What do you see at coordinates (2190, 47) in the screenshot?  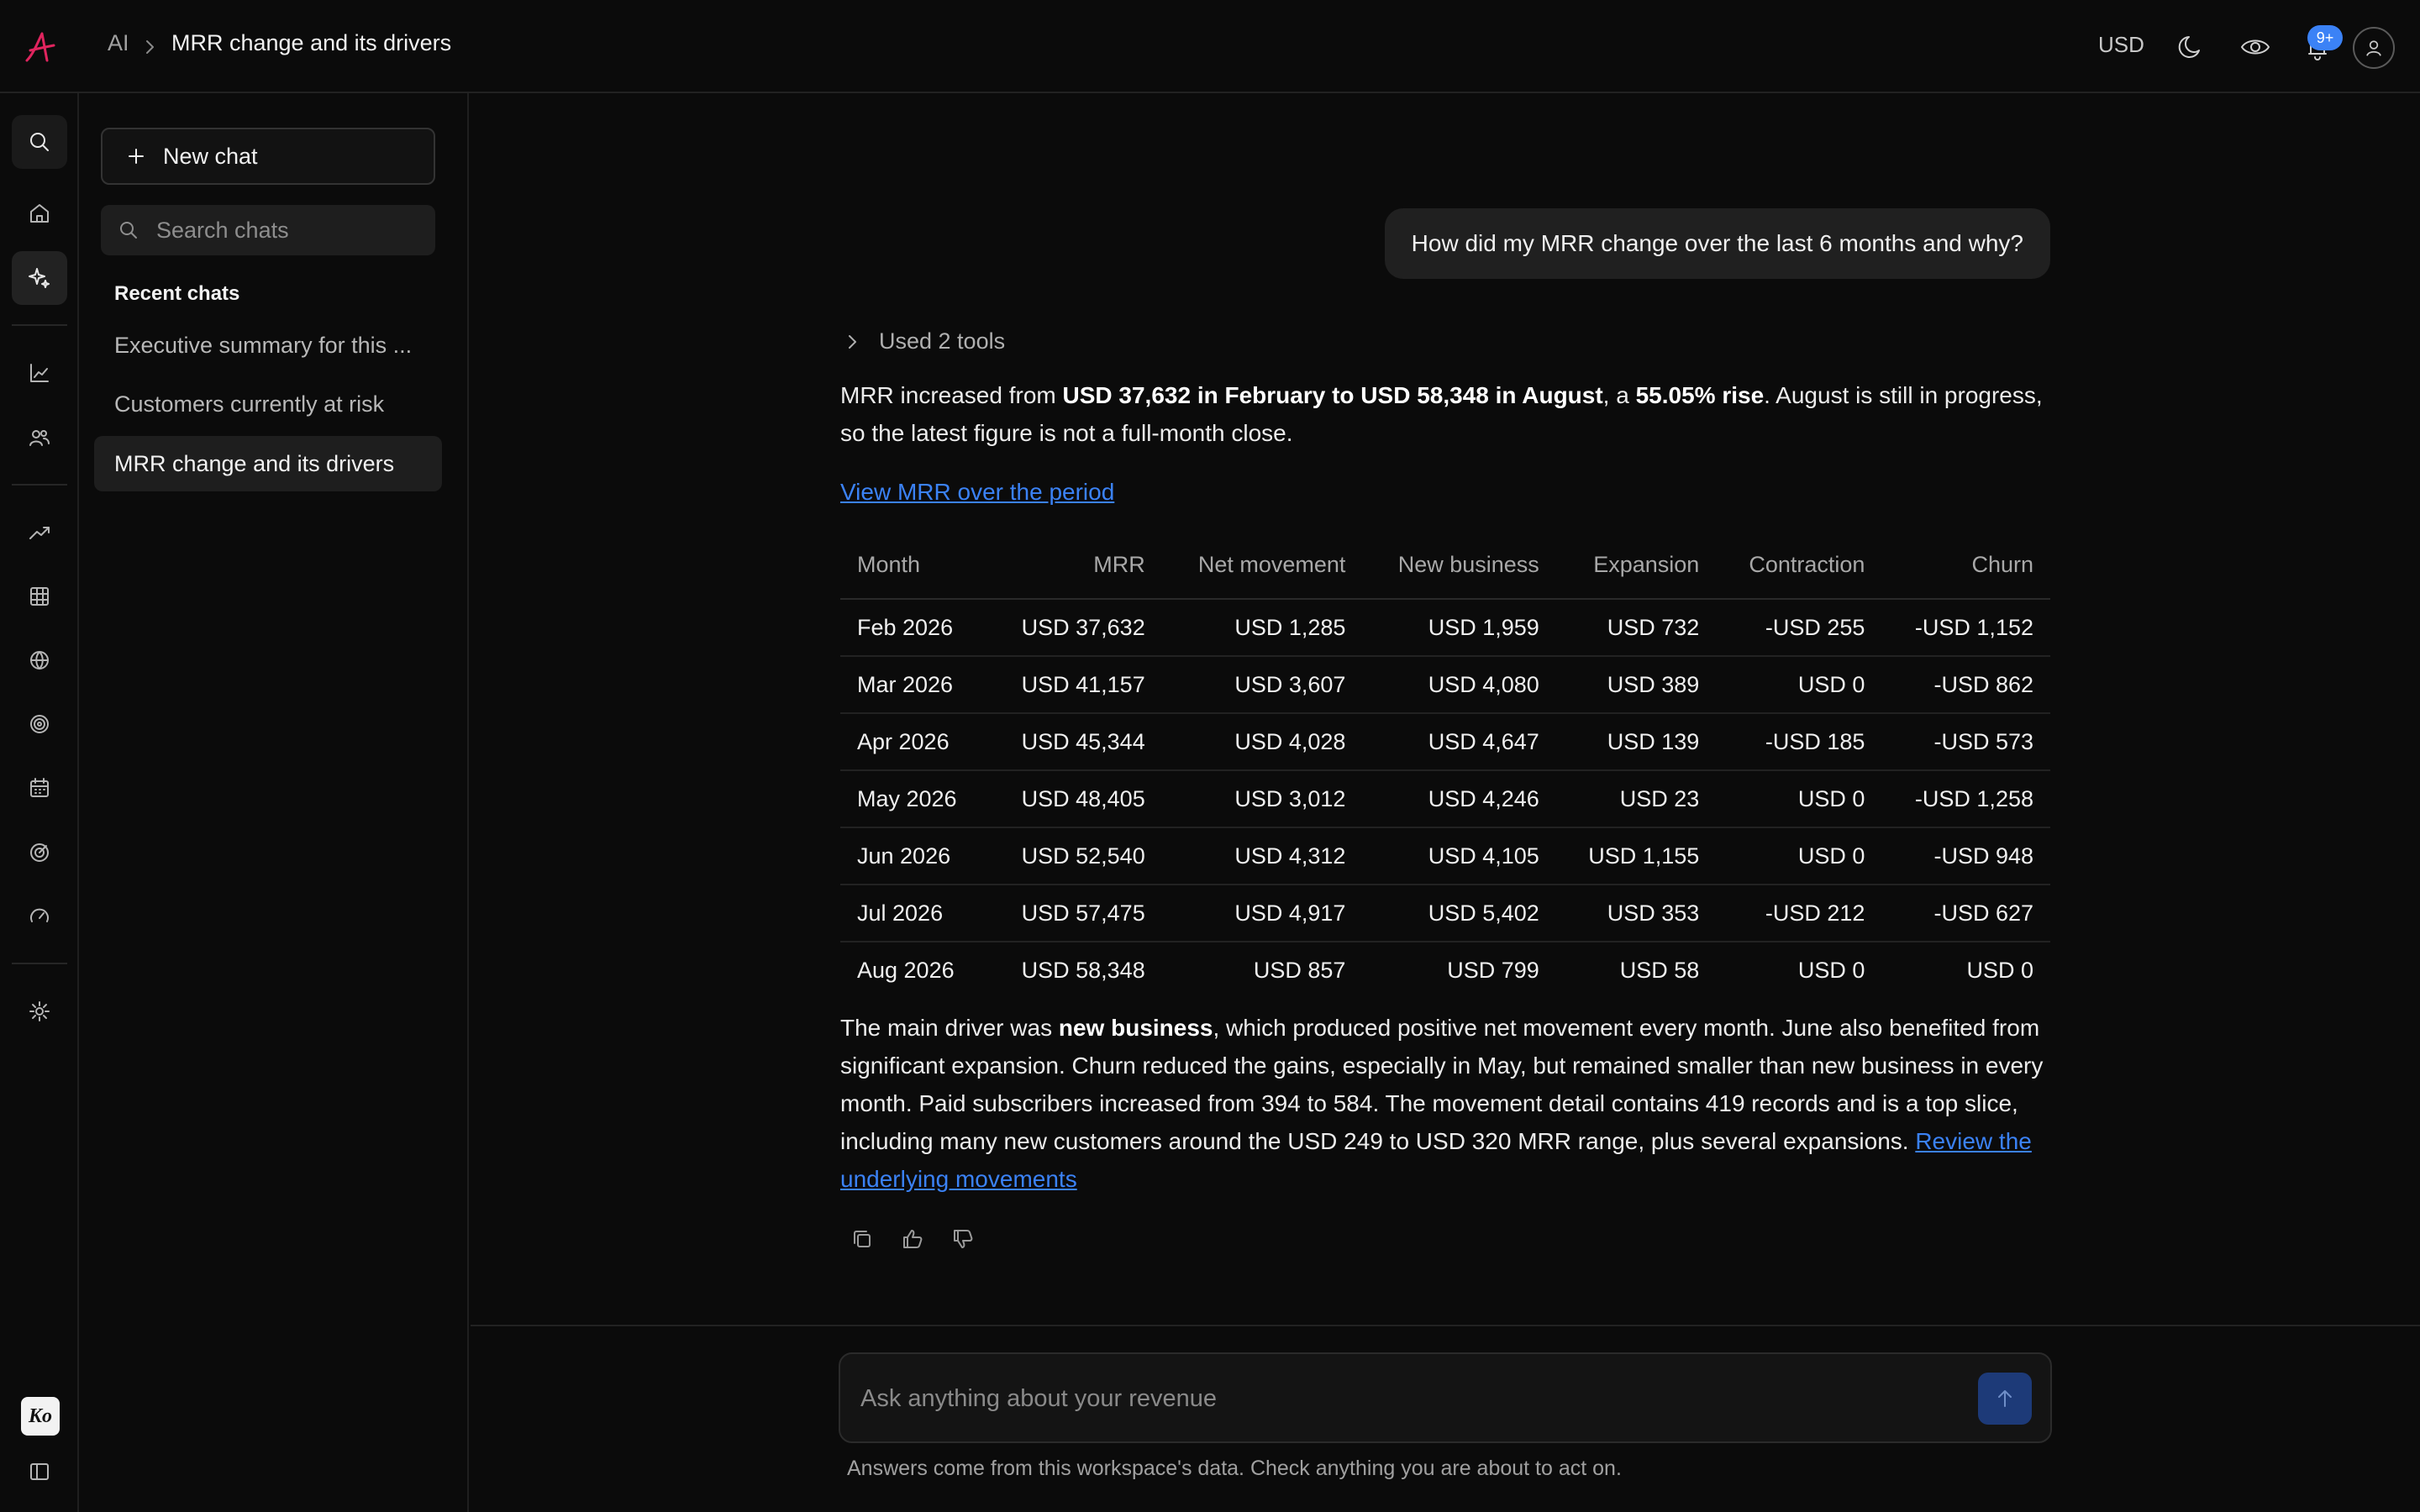 I see `moon-icon` at bounding box center [2190, 47].